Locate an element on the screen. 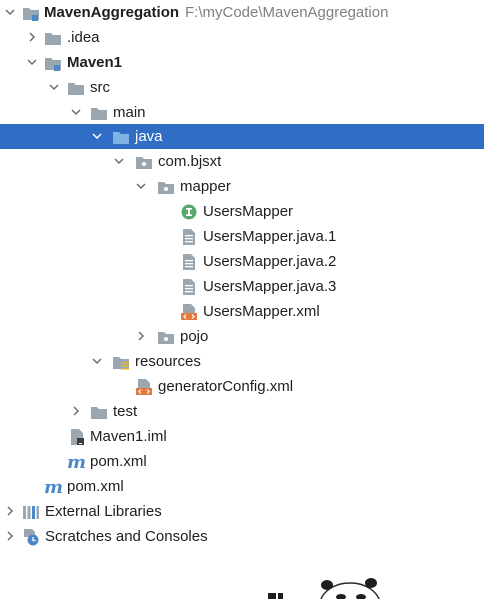 The width and height of the screenshot is (484, 599). tree-row-external-libraries: External Libraries is located at coordinates (242, 511).